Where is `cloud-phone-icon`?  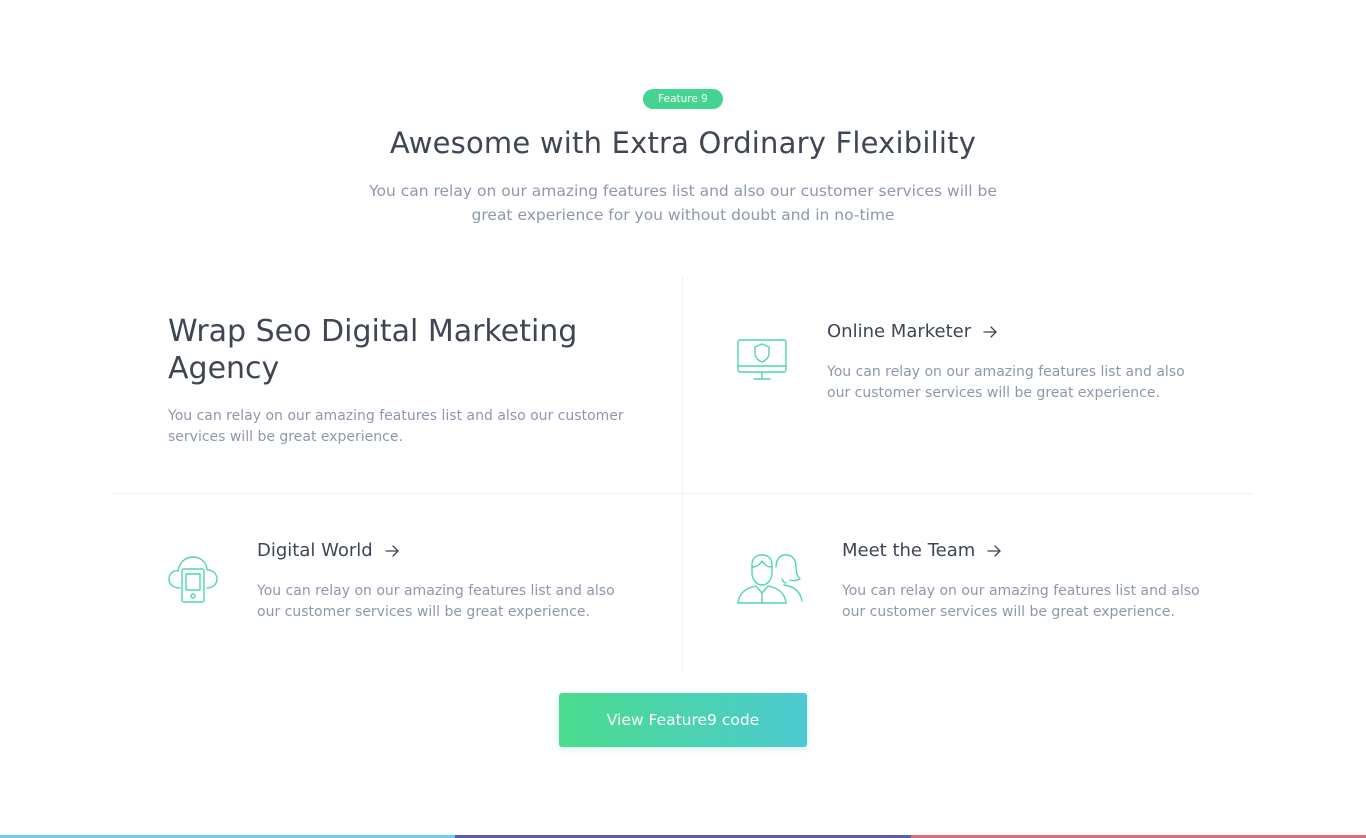 cloud-phone-icon is located at coordinates (193, 579).